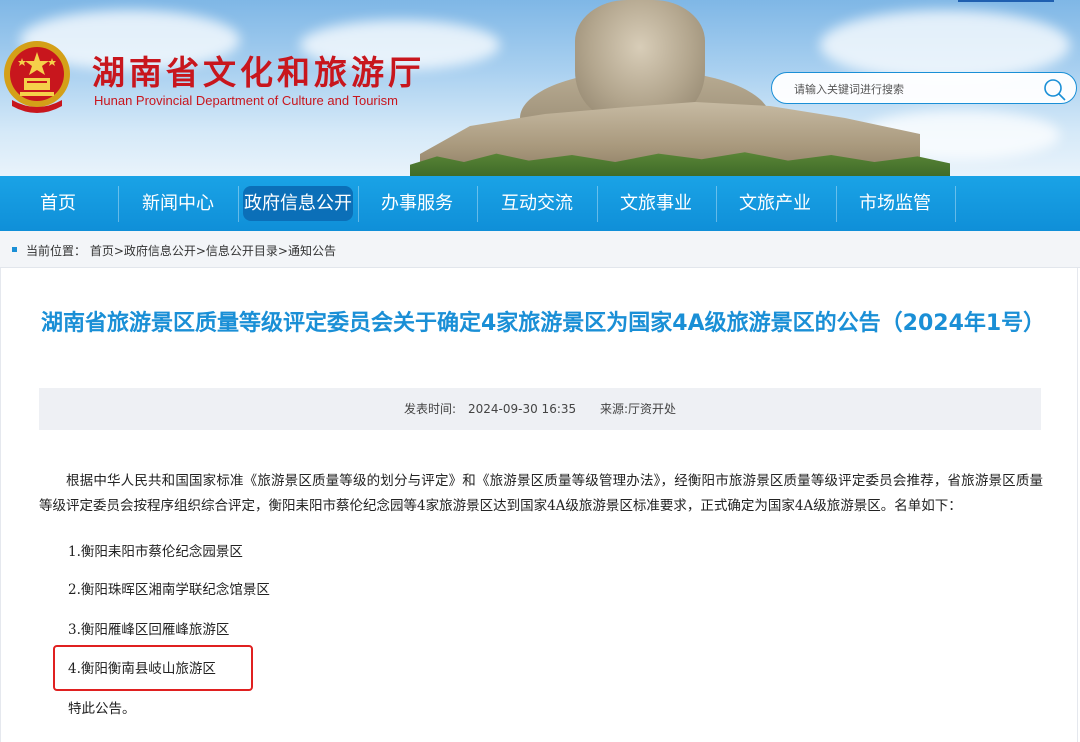  What do you see at coordinates (417, 203) in the screenshot?
I see `nav-item-services: 办事服务` at bounding box center [417, 203].